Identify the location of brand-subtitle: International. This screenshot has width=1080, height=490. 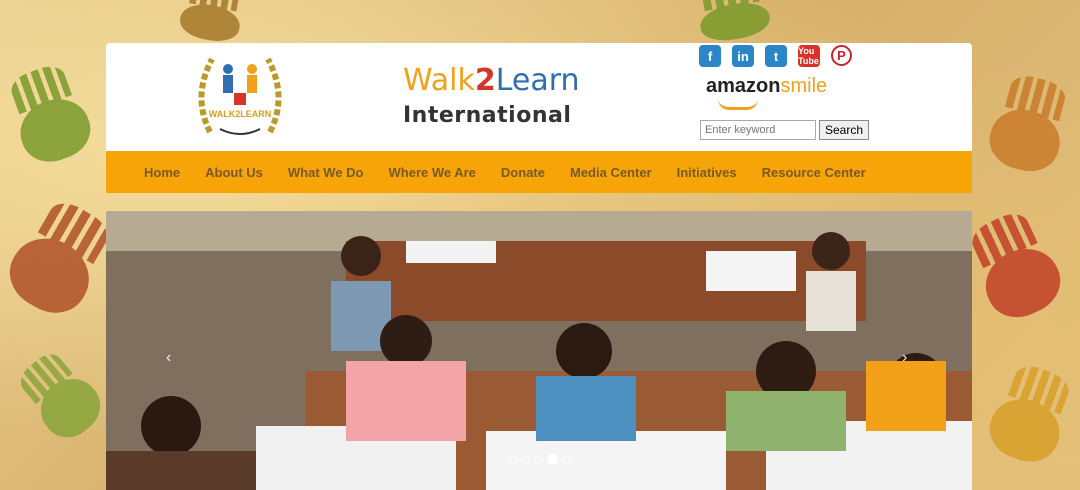
(487, 115).